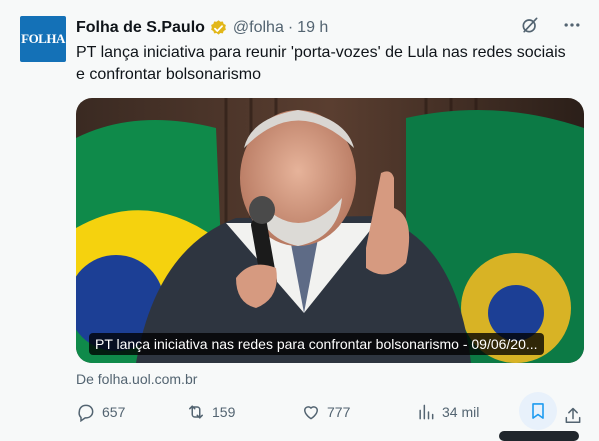  I want to click on like-button: 777, so click(325, 412).